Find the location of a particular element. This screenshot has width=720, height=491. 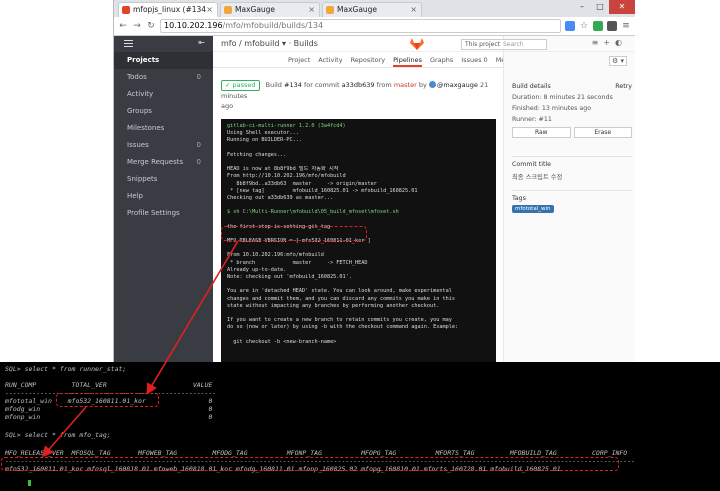

sql-line: SQL> select * from mfo_tag; is located at coordinates (58, 435).